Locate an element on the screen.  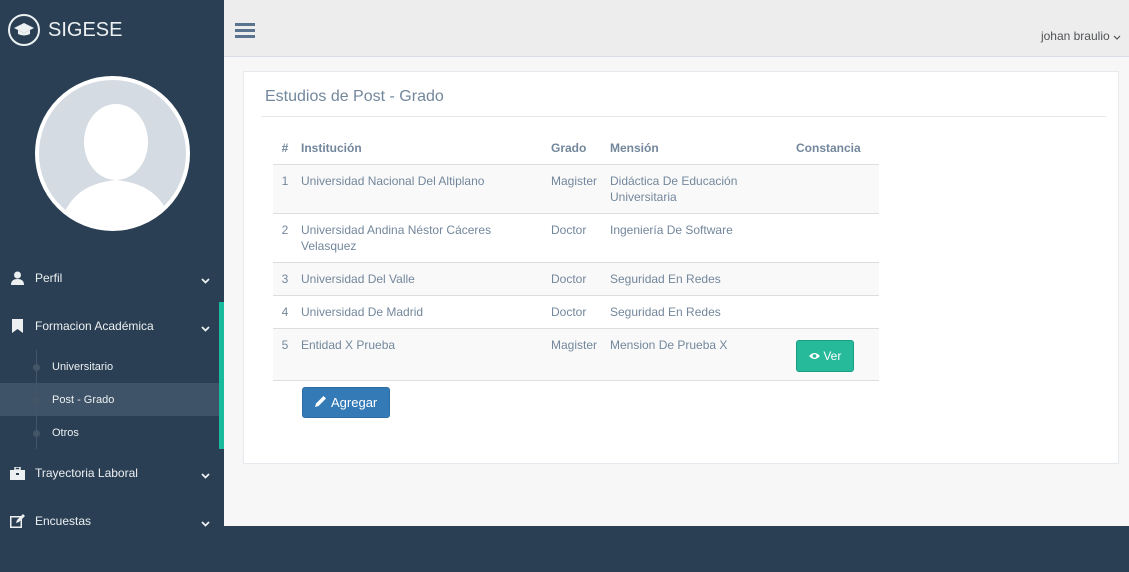
menu-toggle-icon is located at coordinates (245, 31).